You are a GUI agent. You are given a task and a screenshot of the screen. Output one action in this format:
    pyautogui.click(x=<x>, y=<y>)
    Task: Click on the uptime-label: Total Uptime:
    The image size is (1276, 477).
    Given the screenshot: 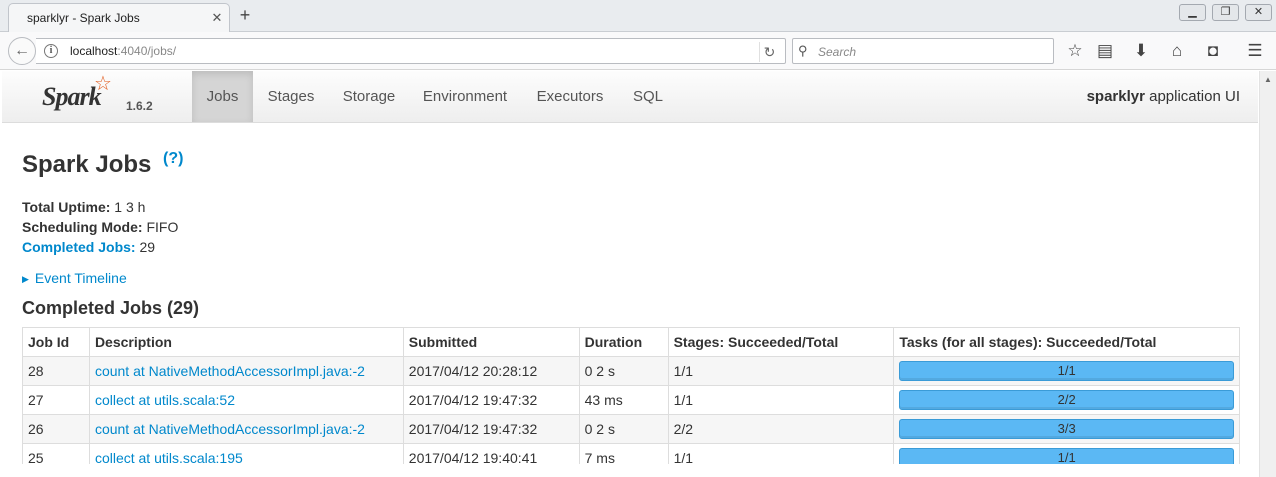 What is the action you would take?
    pyautogui.click(x=66, y=207)
    